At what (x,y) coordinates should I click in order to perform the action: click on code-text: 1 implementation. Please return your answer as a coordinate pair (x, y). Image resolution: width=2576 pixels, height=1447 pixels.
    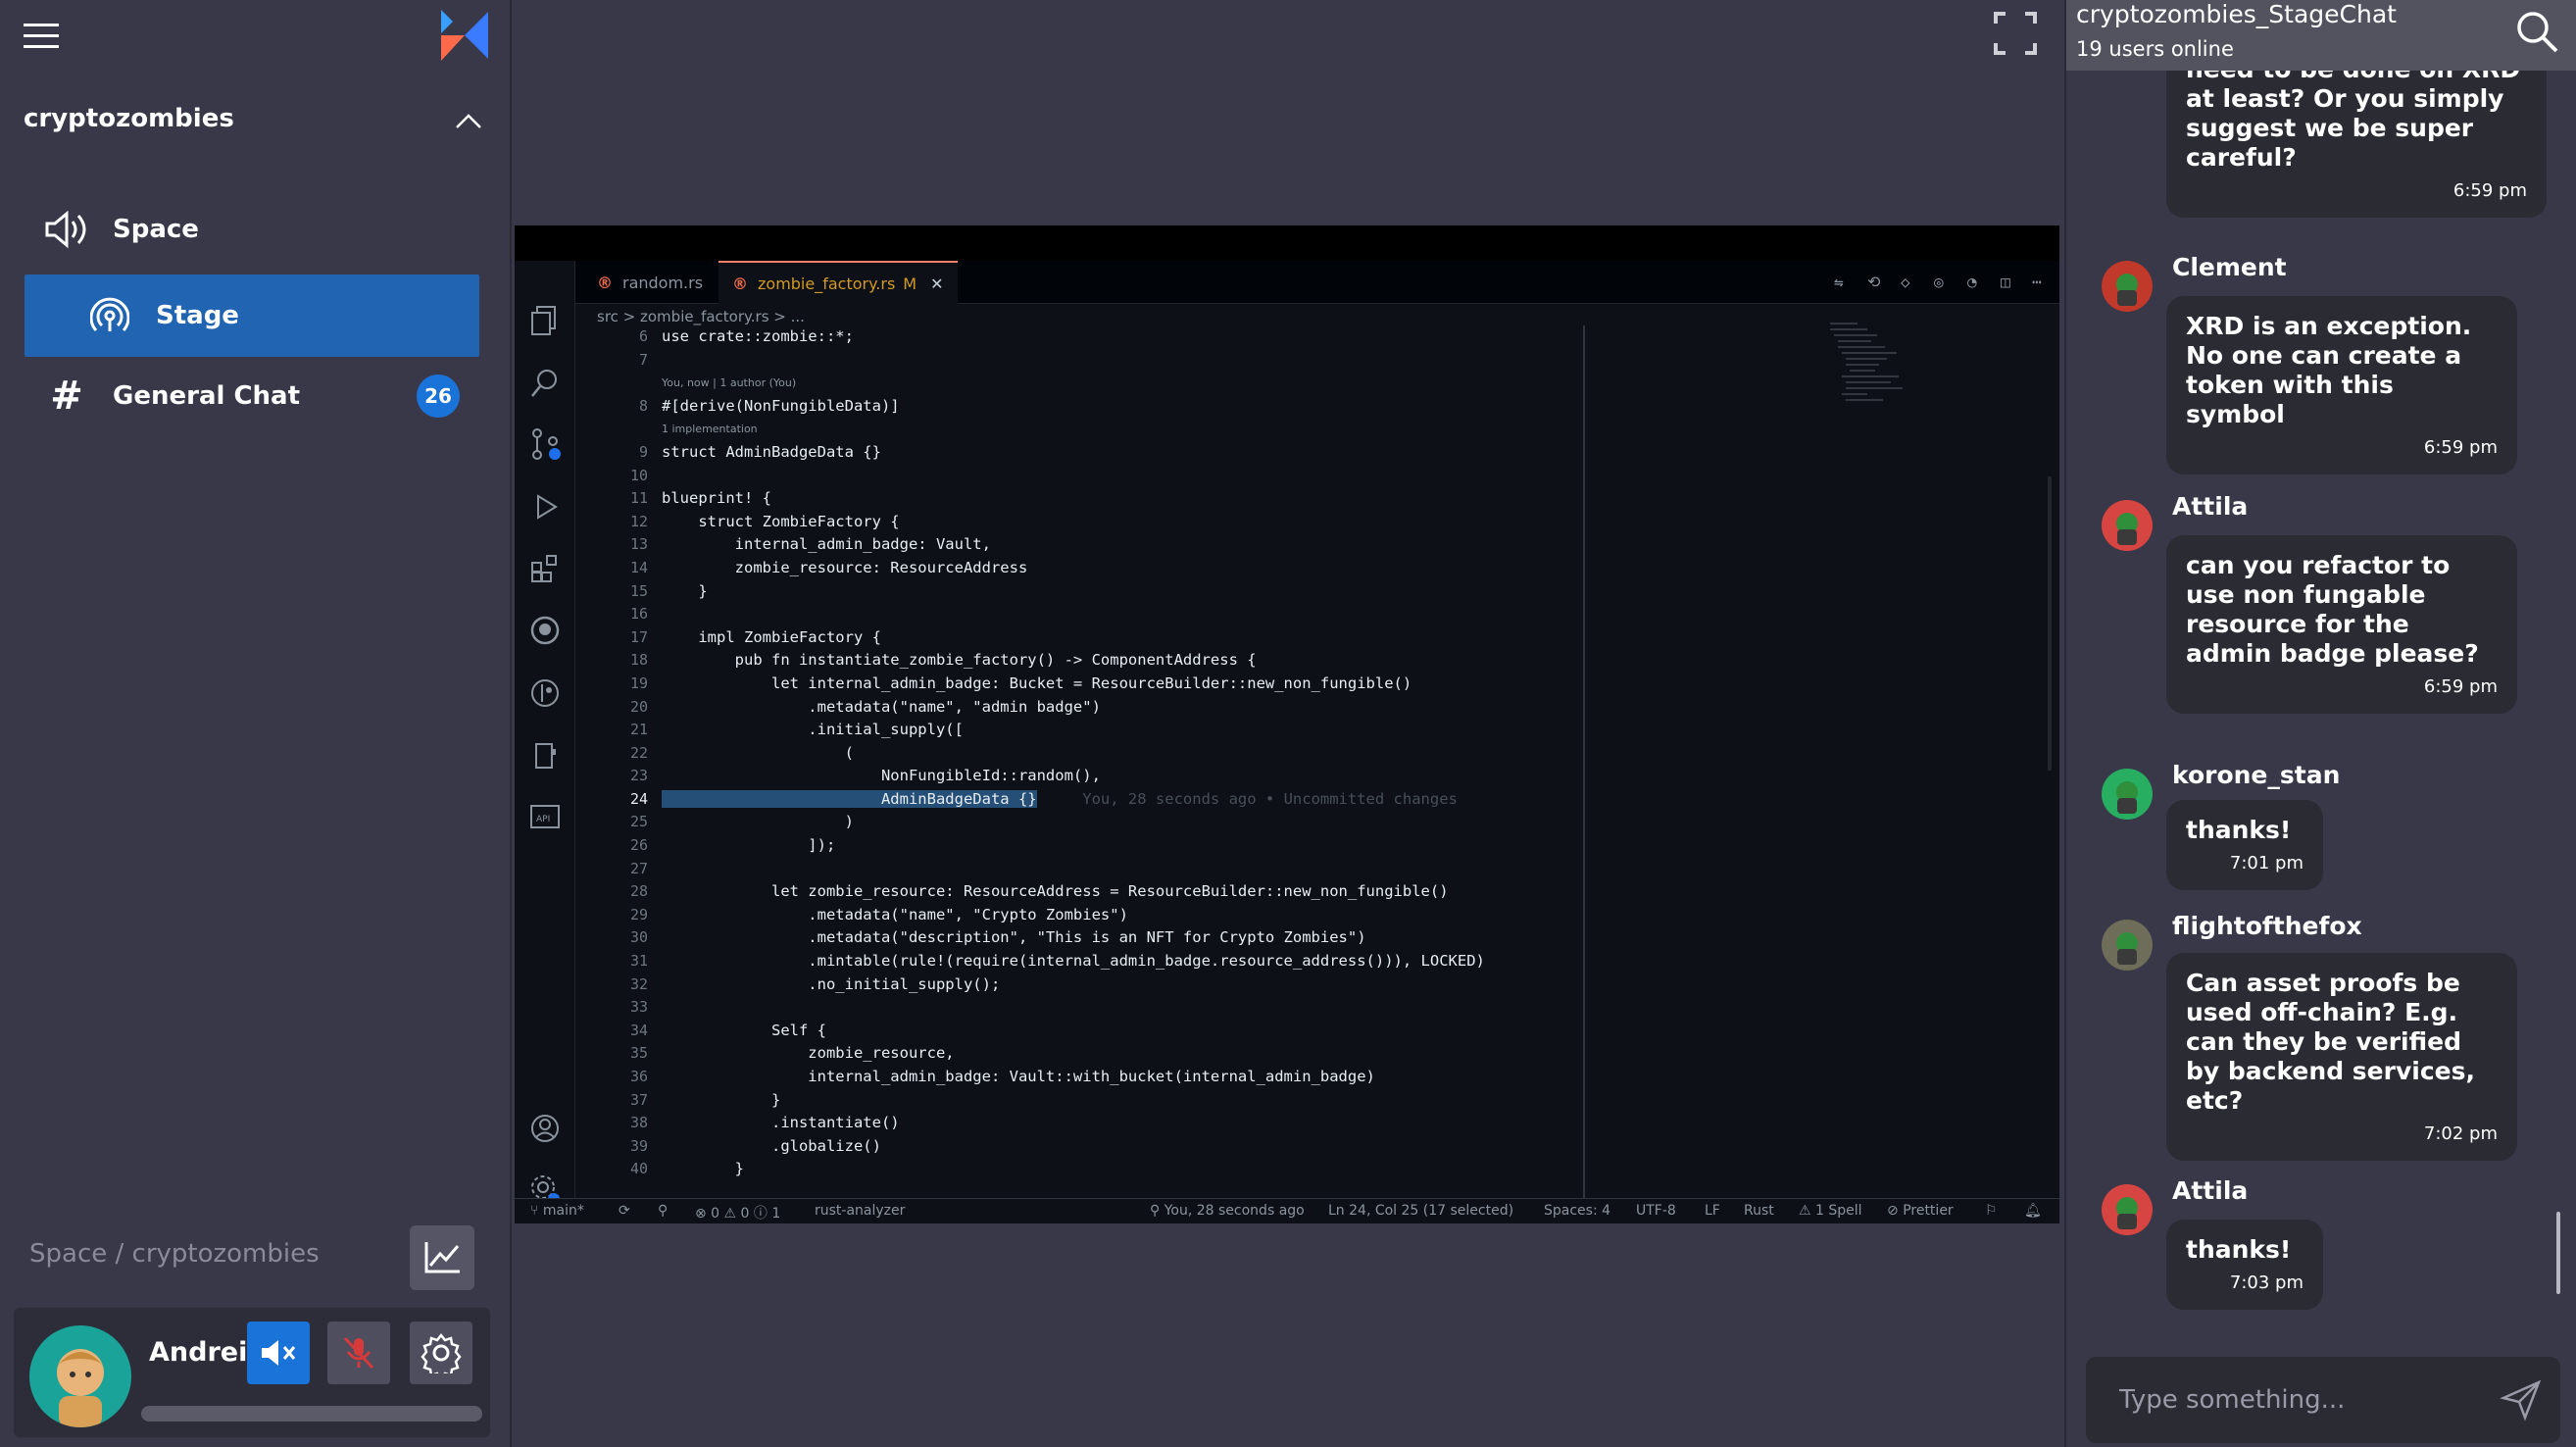
    Looking at the image, I should click on (710, 430).